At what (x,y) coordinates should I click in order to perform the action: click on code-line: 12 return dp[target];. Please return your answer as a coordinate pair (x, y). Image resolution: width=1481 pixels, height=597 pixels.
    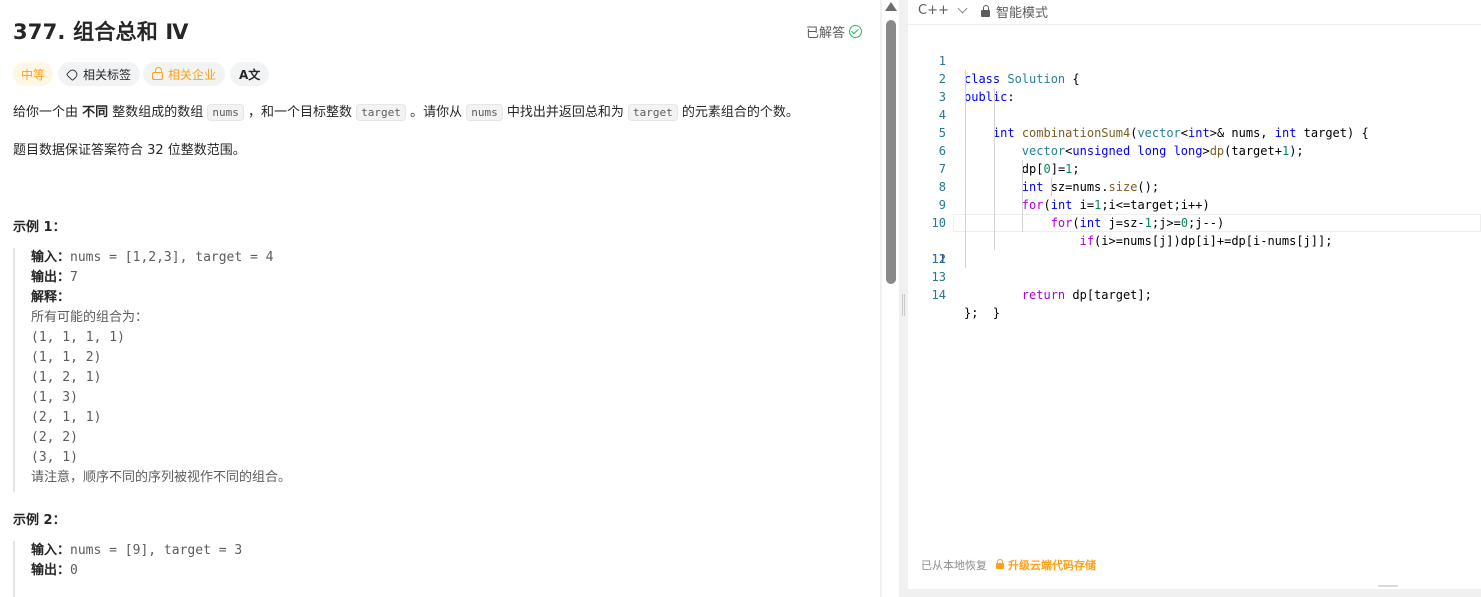
    Looking at the image, I should click on (1194, 267).